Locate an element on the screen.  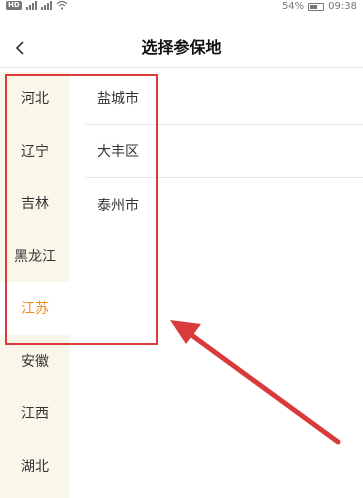
header: 选择参保地 is located at coordinates (181, 48).